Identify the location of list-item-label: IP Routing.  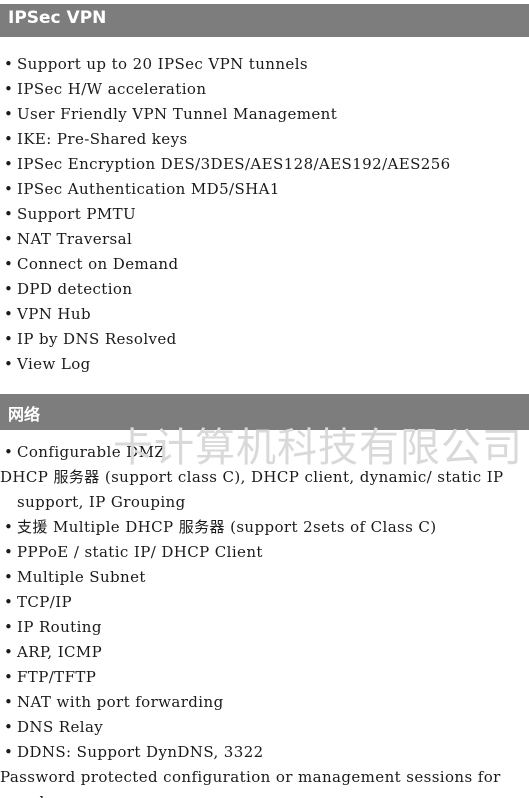
(59, 627).